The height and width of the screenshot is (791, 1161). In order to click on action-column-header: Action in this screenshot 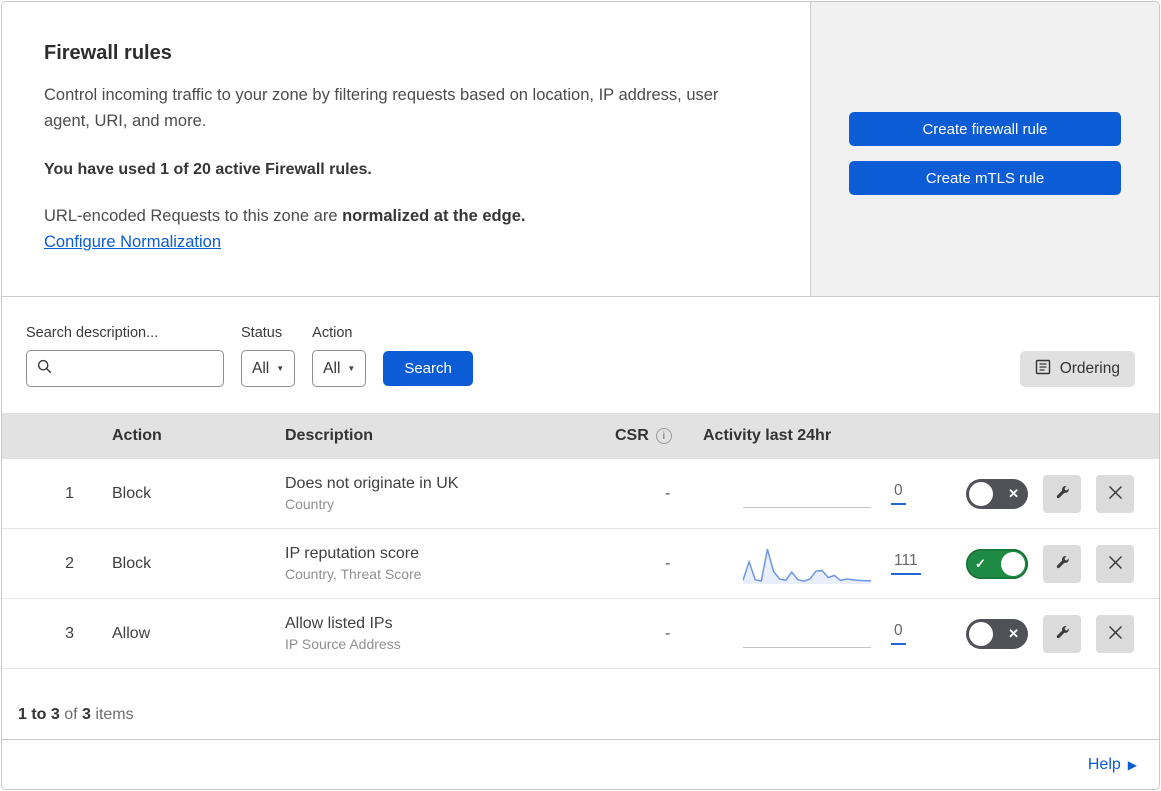, I will do `click(137, 435)`.